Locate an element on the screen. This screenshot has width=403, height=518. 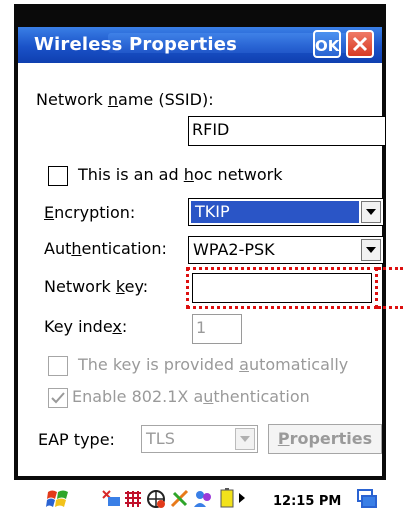
desktop-icon is located at coordinates (367, 499).